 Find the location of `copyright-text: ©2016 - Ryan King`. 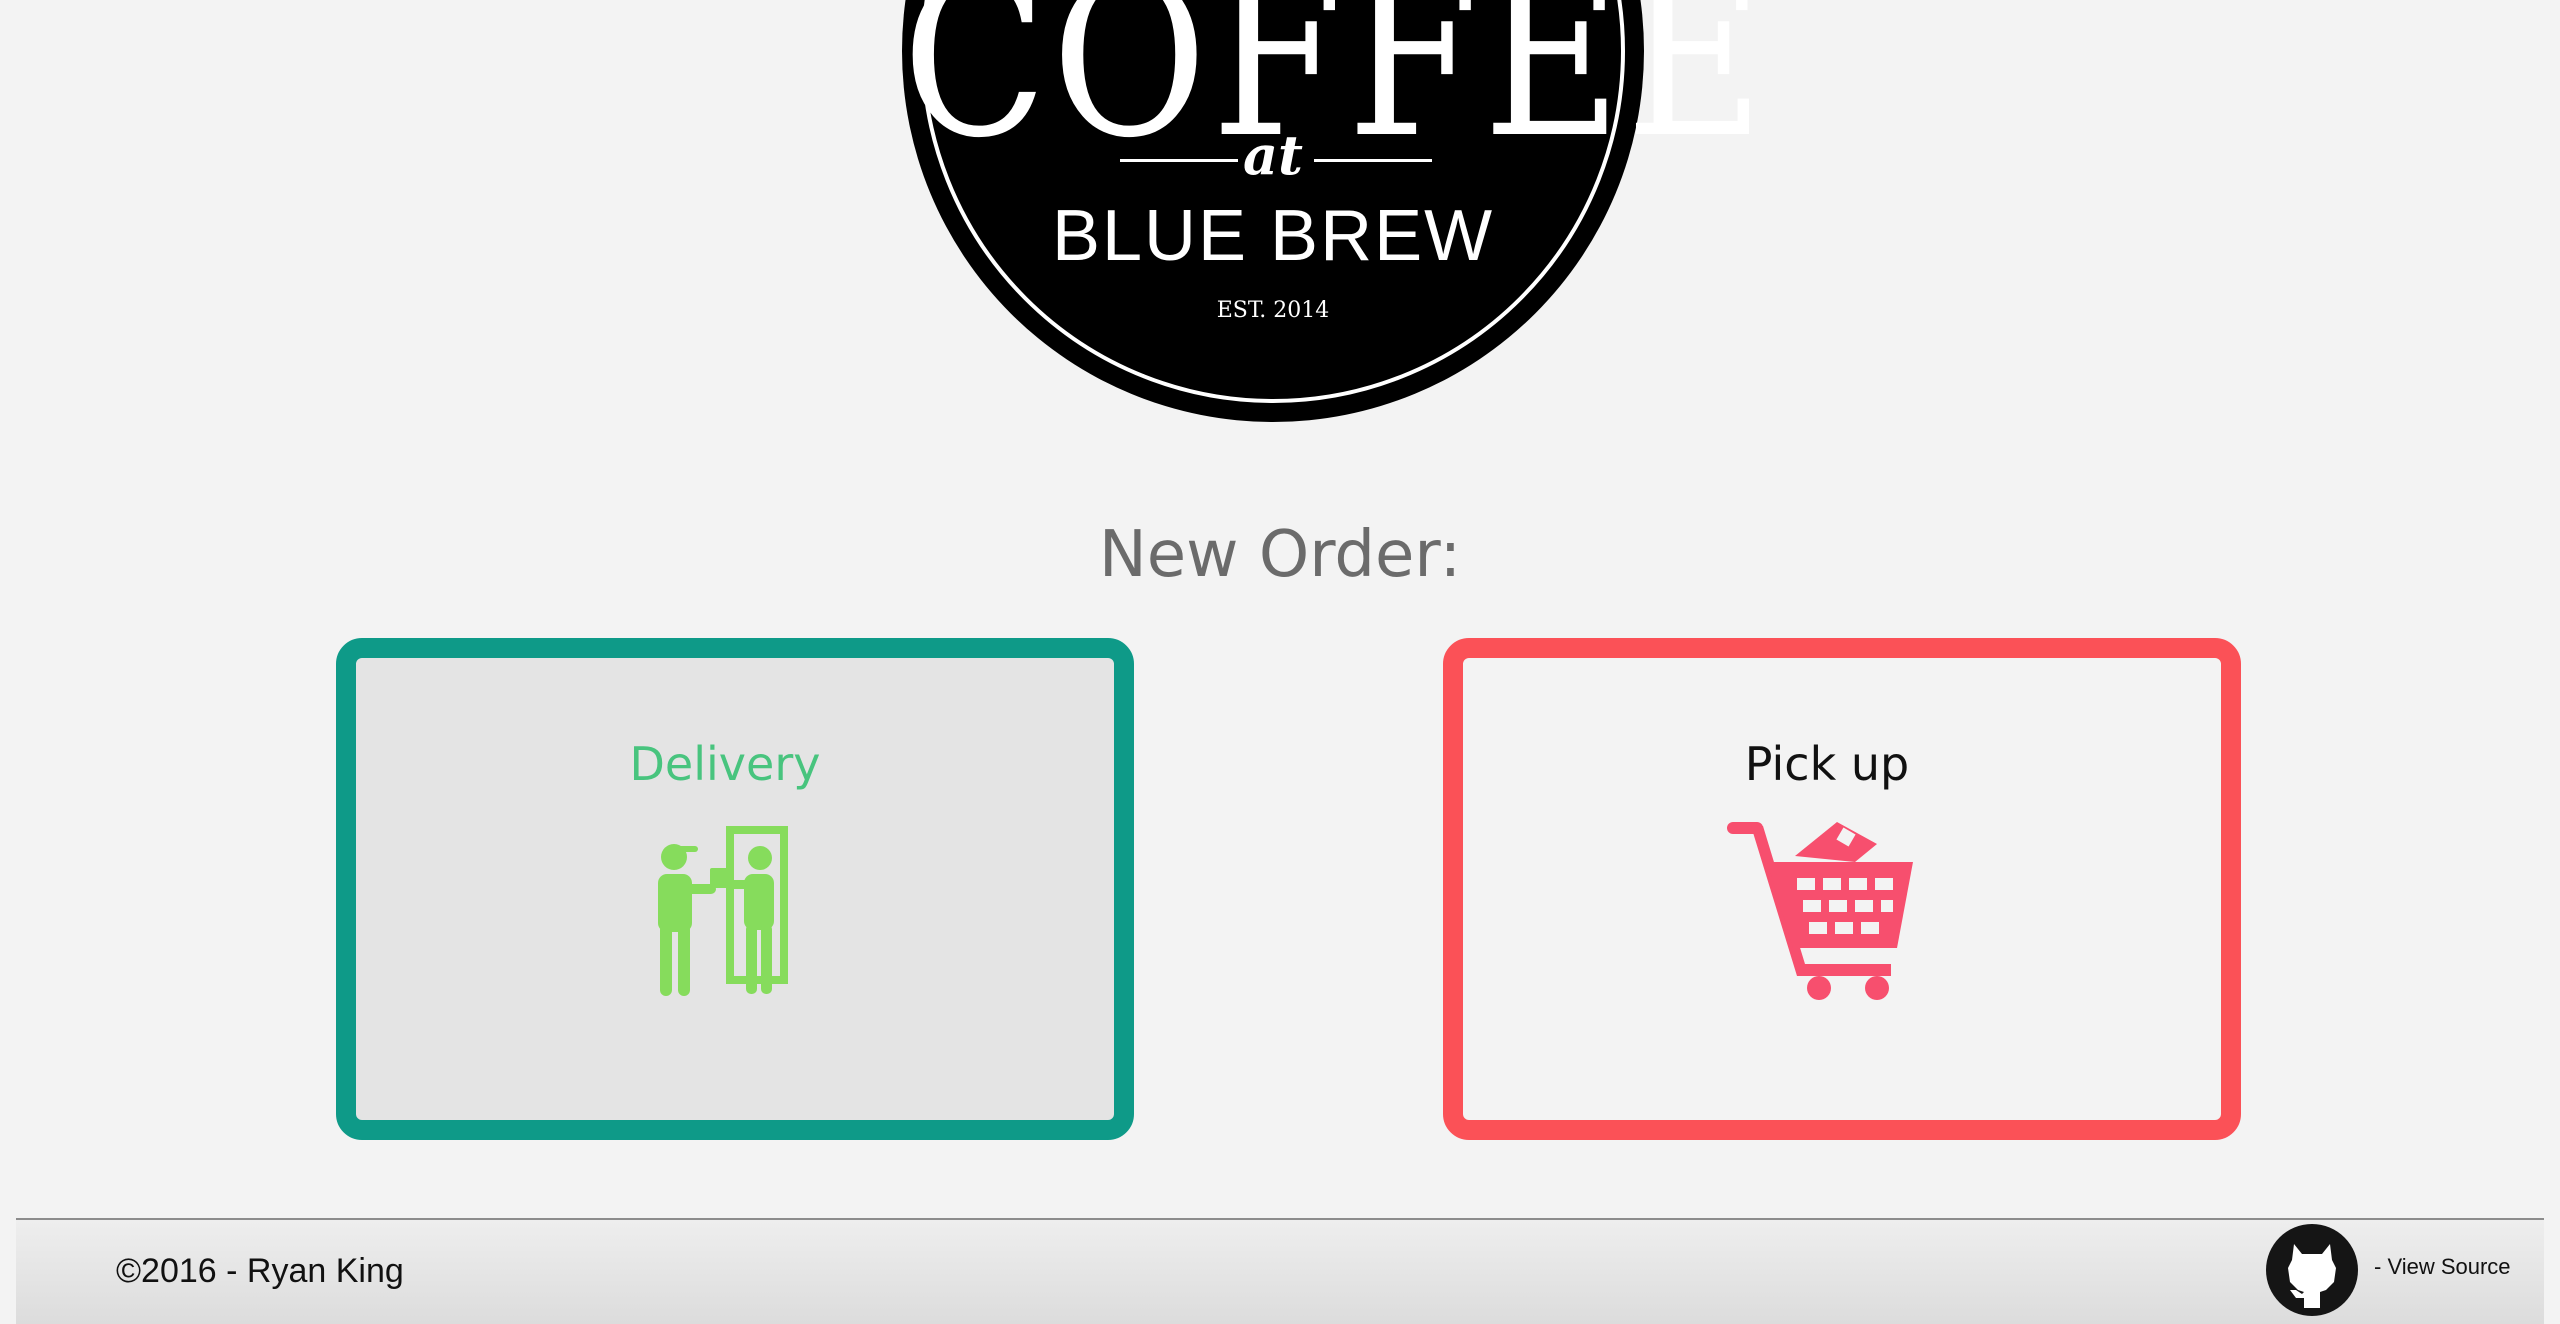

copyright-text: ©2016 - Ryan King is located at coordinates (260, 1271).